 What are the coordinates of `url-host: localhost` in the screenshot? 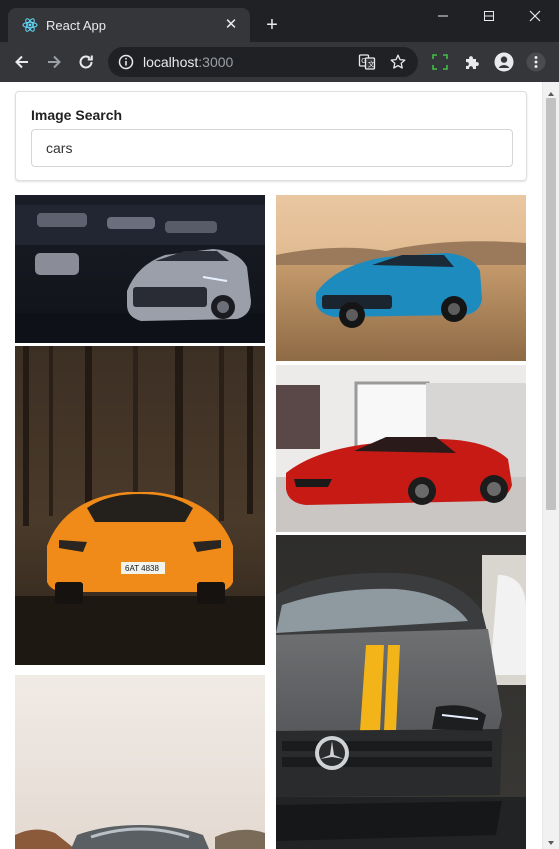 It's located at (171, 62).